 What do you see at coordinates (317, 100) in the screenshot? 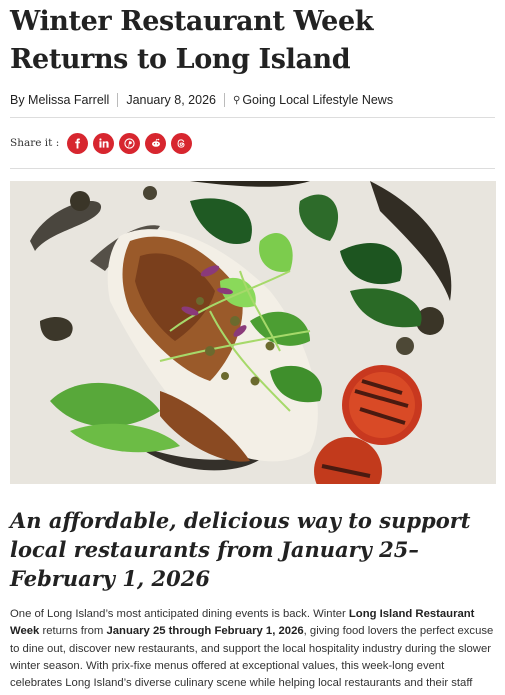
I see `source-link: Going Local Lifestyle News` at bounding box center [317, 100].